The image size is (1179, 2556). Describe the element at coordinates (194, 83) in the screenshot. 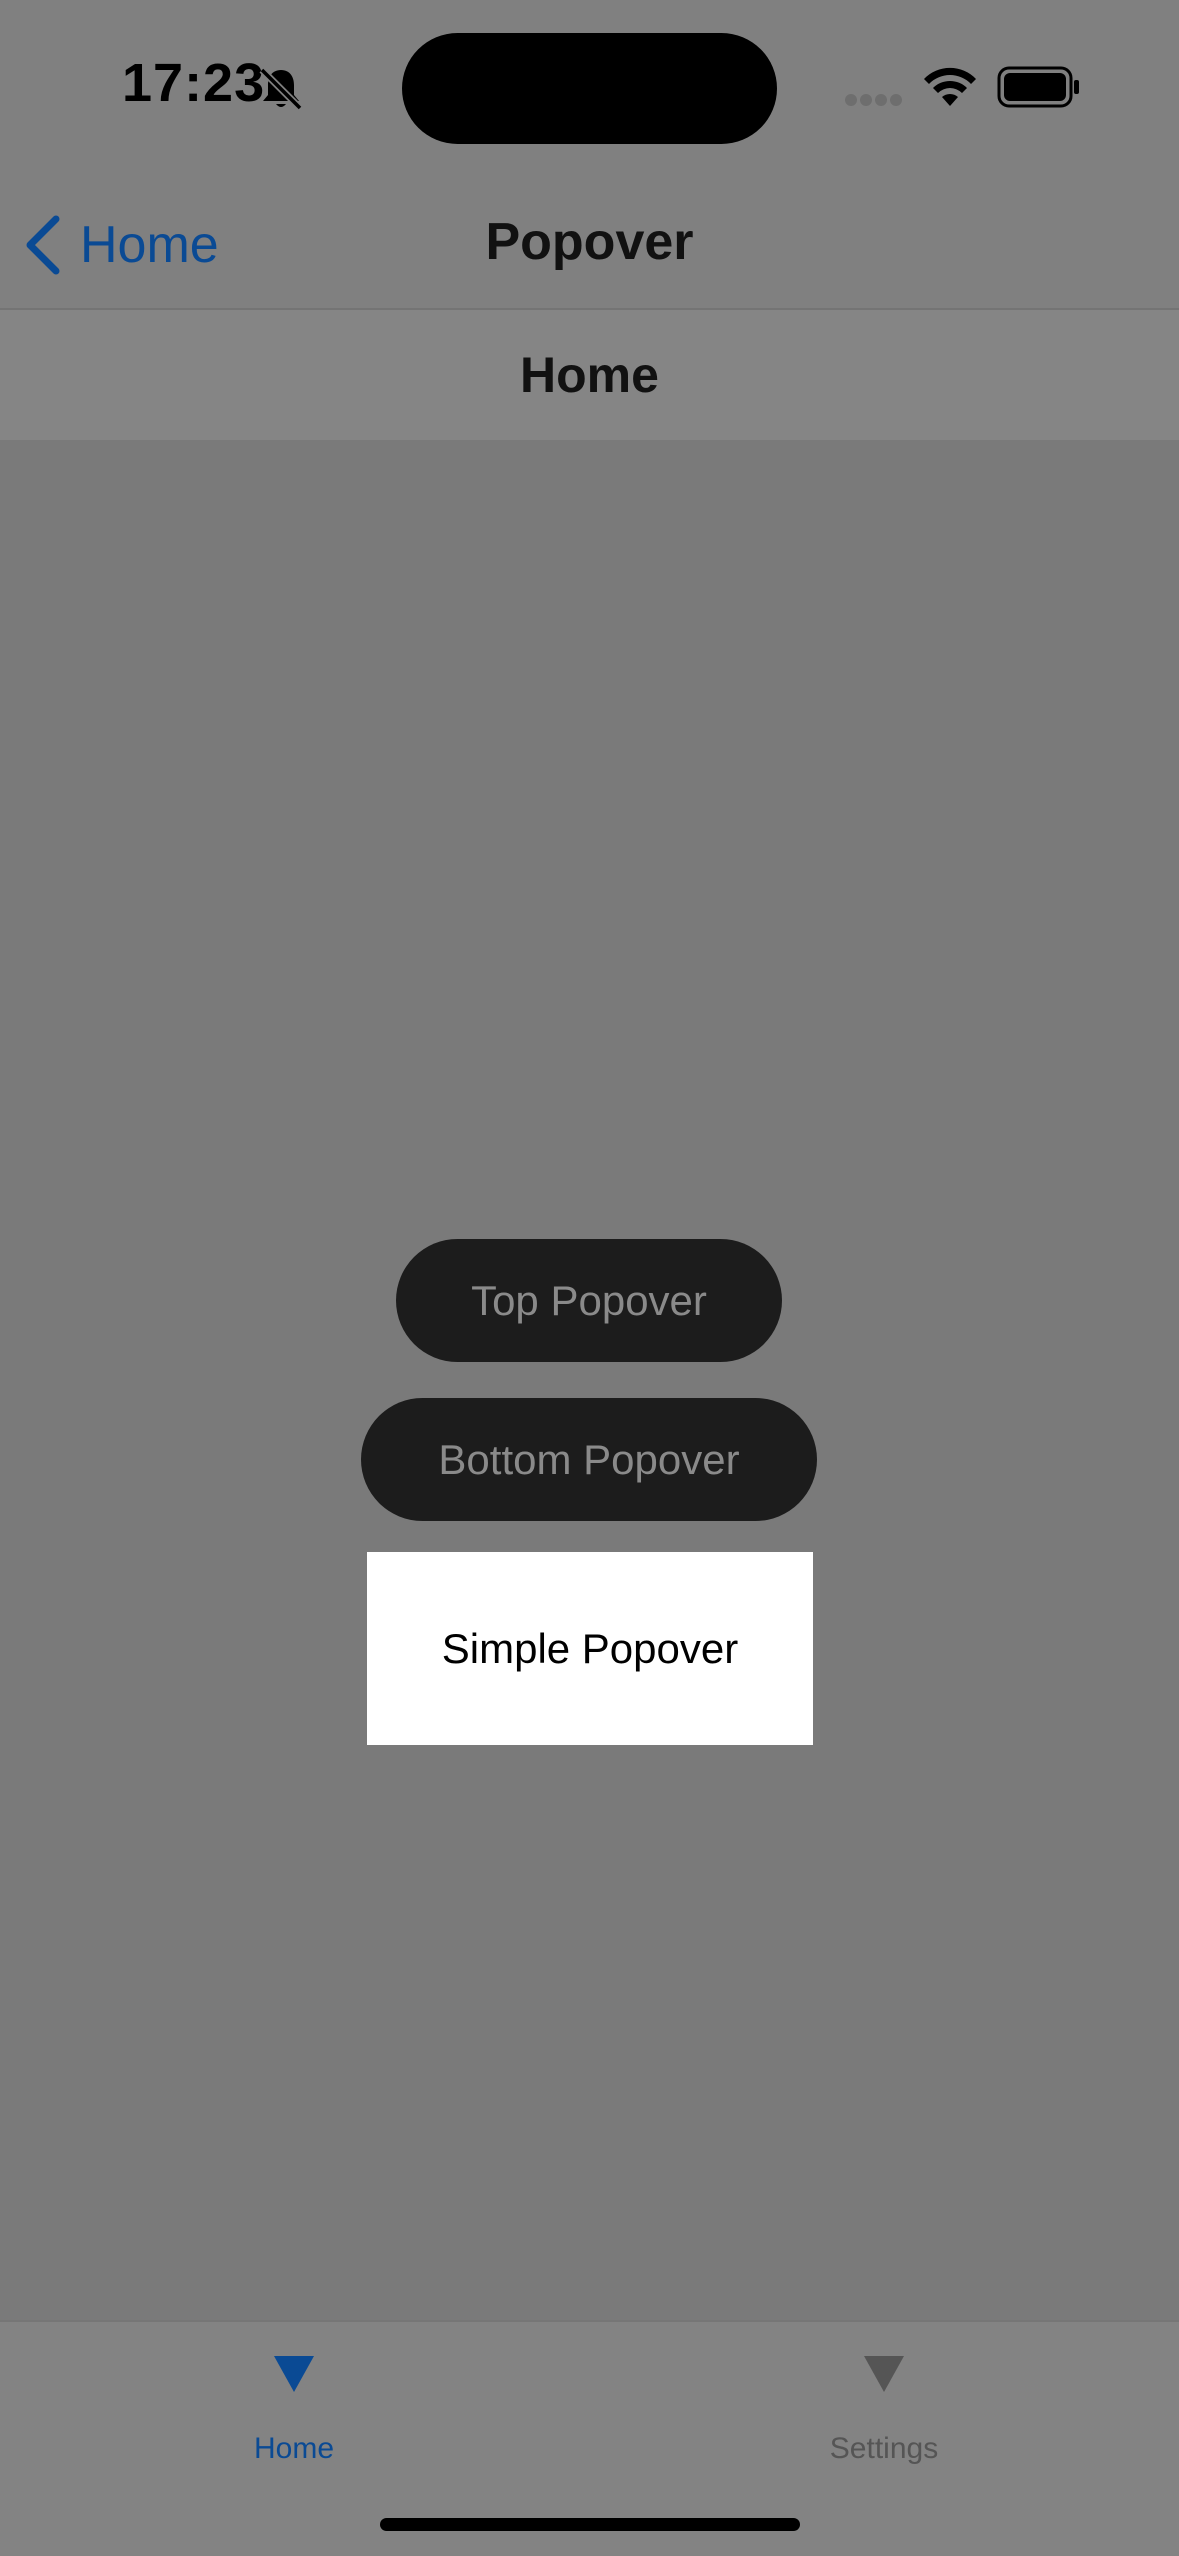

I see `status-time: 17:23` at that location.